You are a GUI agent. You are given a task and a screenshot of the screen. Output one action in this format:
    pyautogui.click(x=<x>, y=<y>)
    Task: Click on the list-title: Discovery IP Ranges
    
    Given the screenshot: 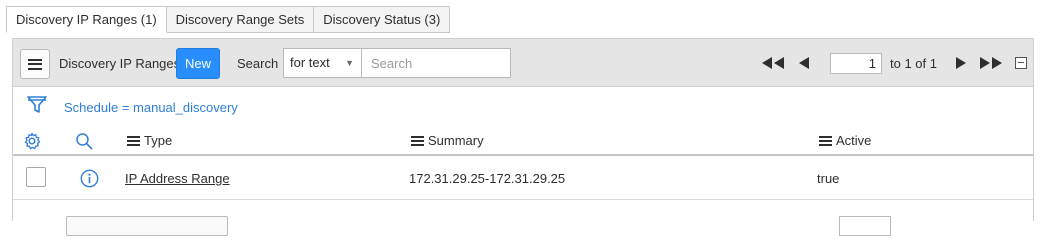 What is the action you would take?
    pyautogui.click(x=120, y=63)
    